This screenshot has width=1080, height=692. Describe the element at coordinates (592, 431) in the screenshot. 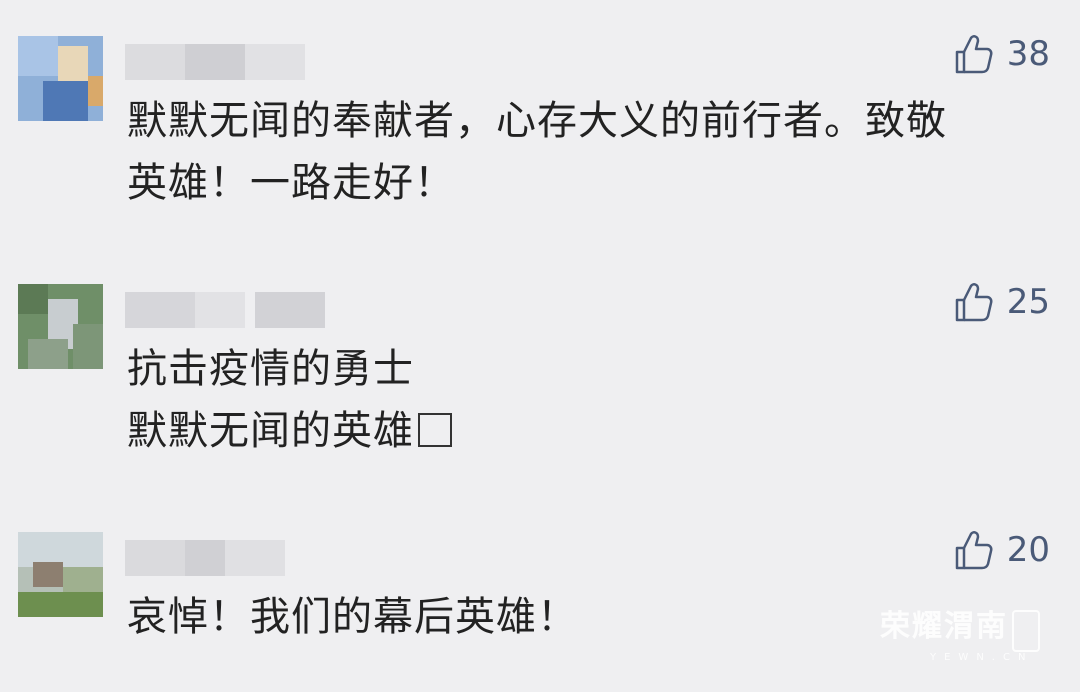

I see `comment-text-line: 默默无闻的英雄` at that location.